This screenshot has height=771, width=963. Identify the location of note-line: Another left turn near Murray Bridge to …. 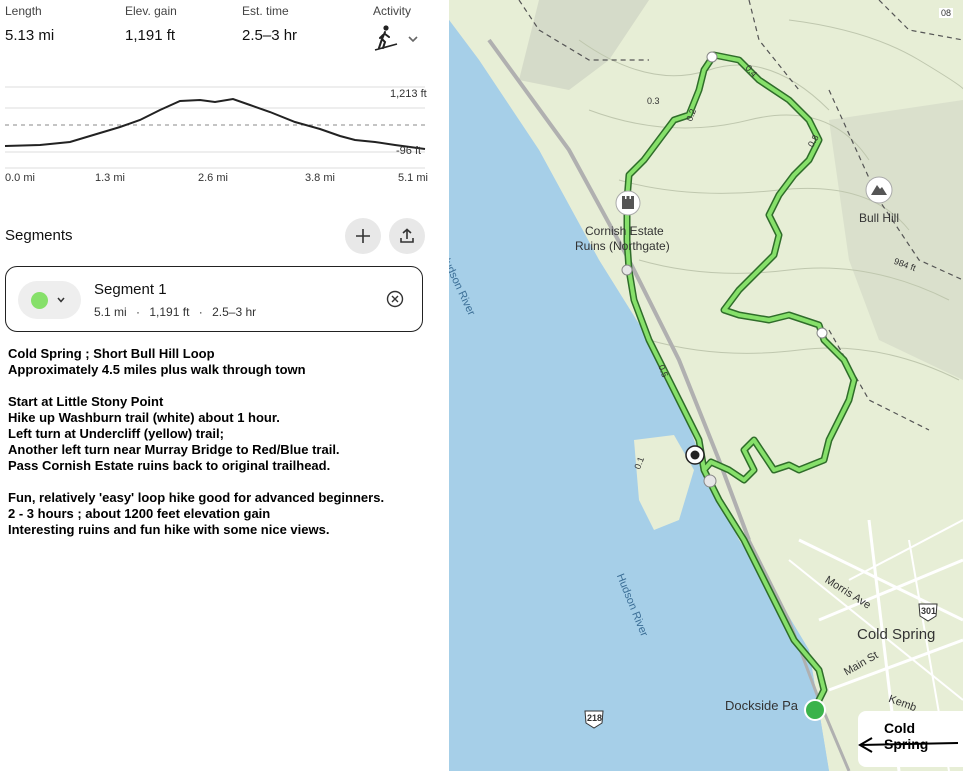
(174, 449).